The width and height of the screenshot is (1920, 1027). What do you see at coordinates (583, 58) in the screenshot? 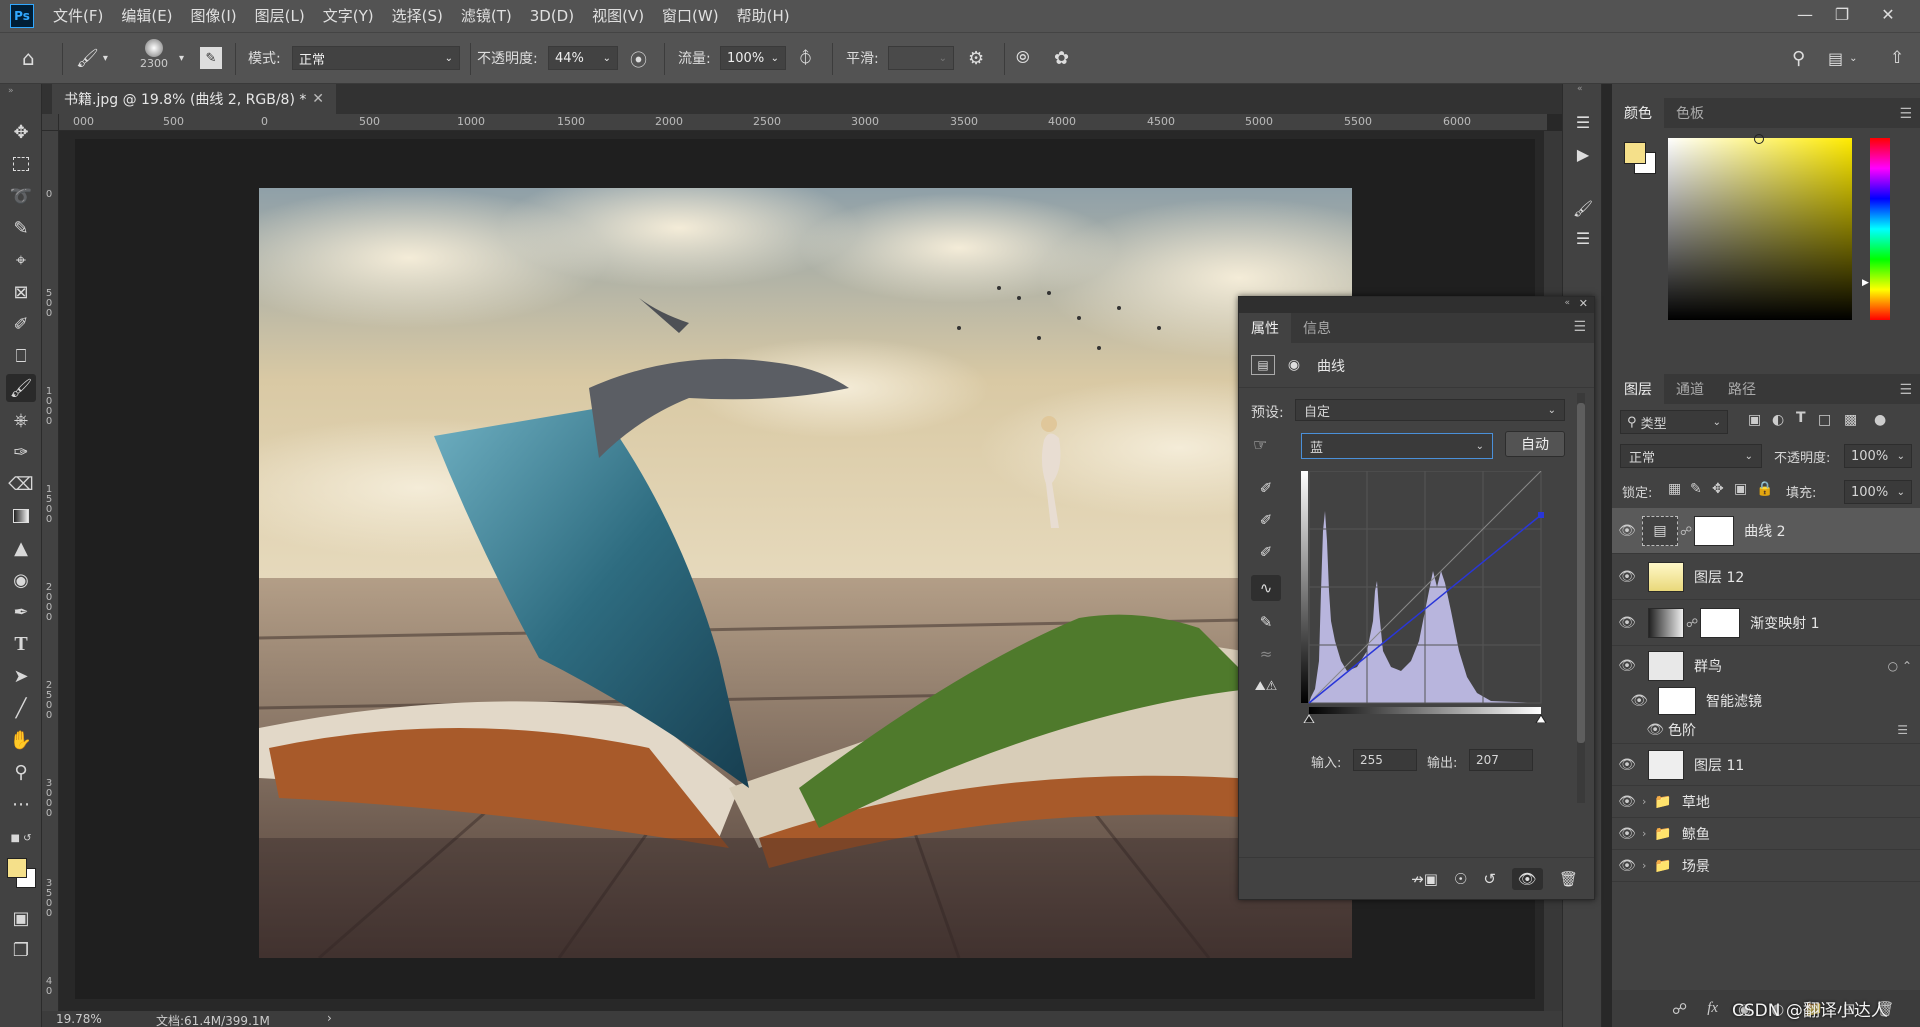
I see `opacity-input: 44% ⌄` at bounding box center [583, 58].